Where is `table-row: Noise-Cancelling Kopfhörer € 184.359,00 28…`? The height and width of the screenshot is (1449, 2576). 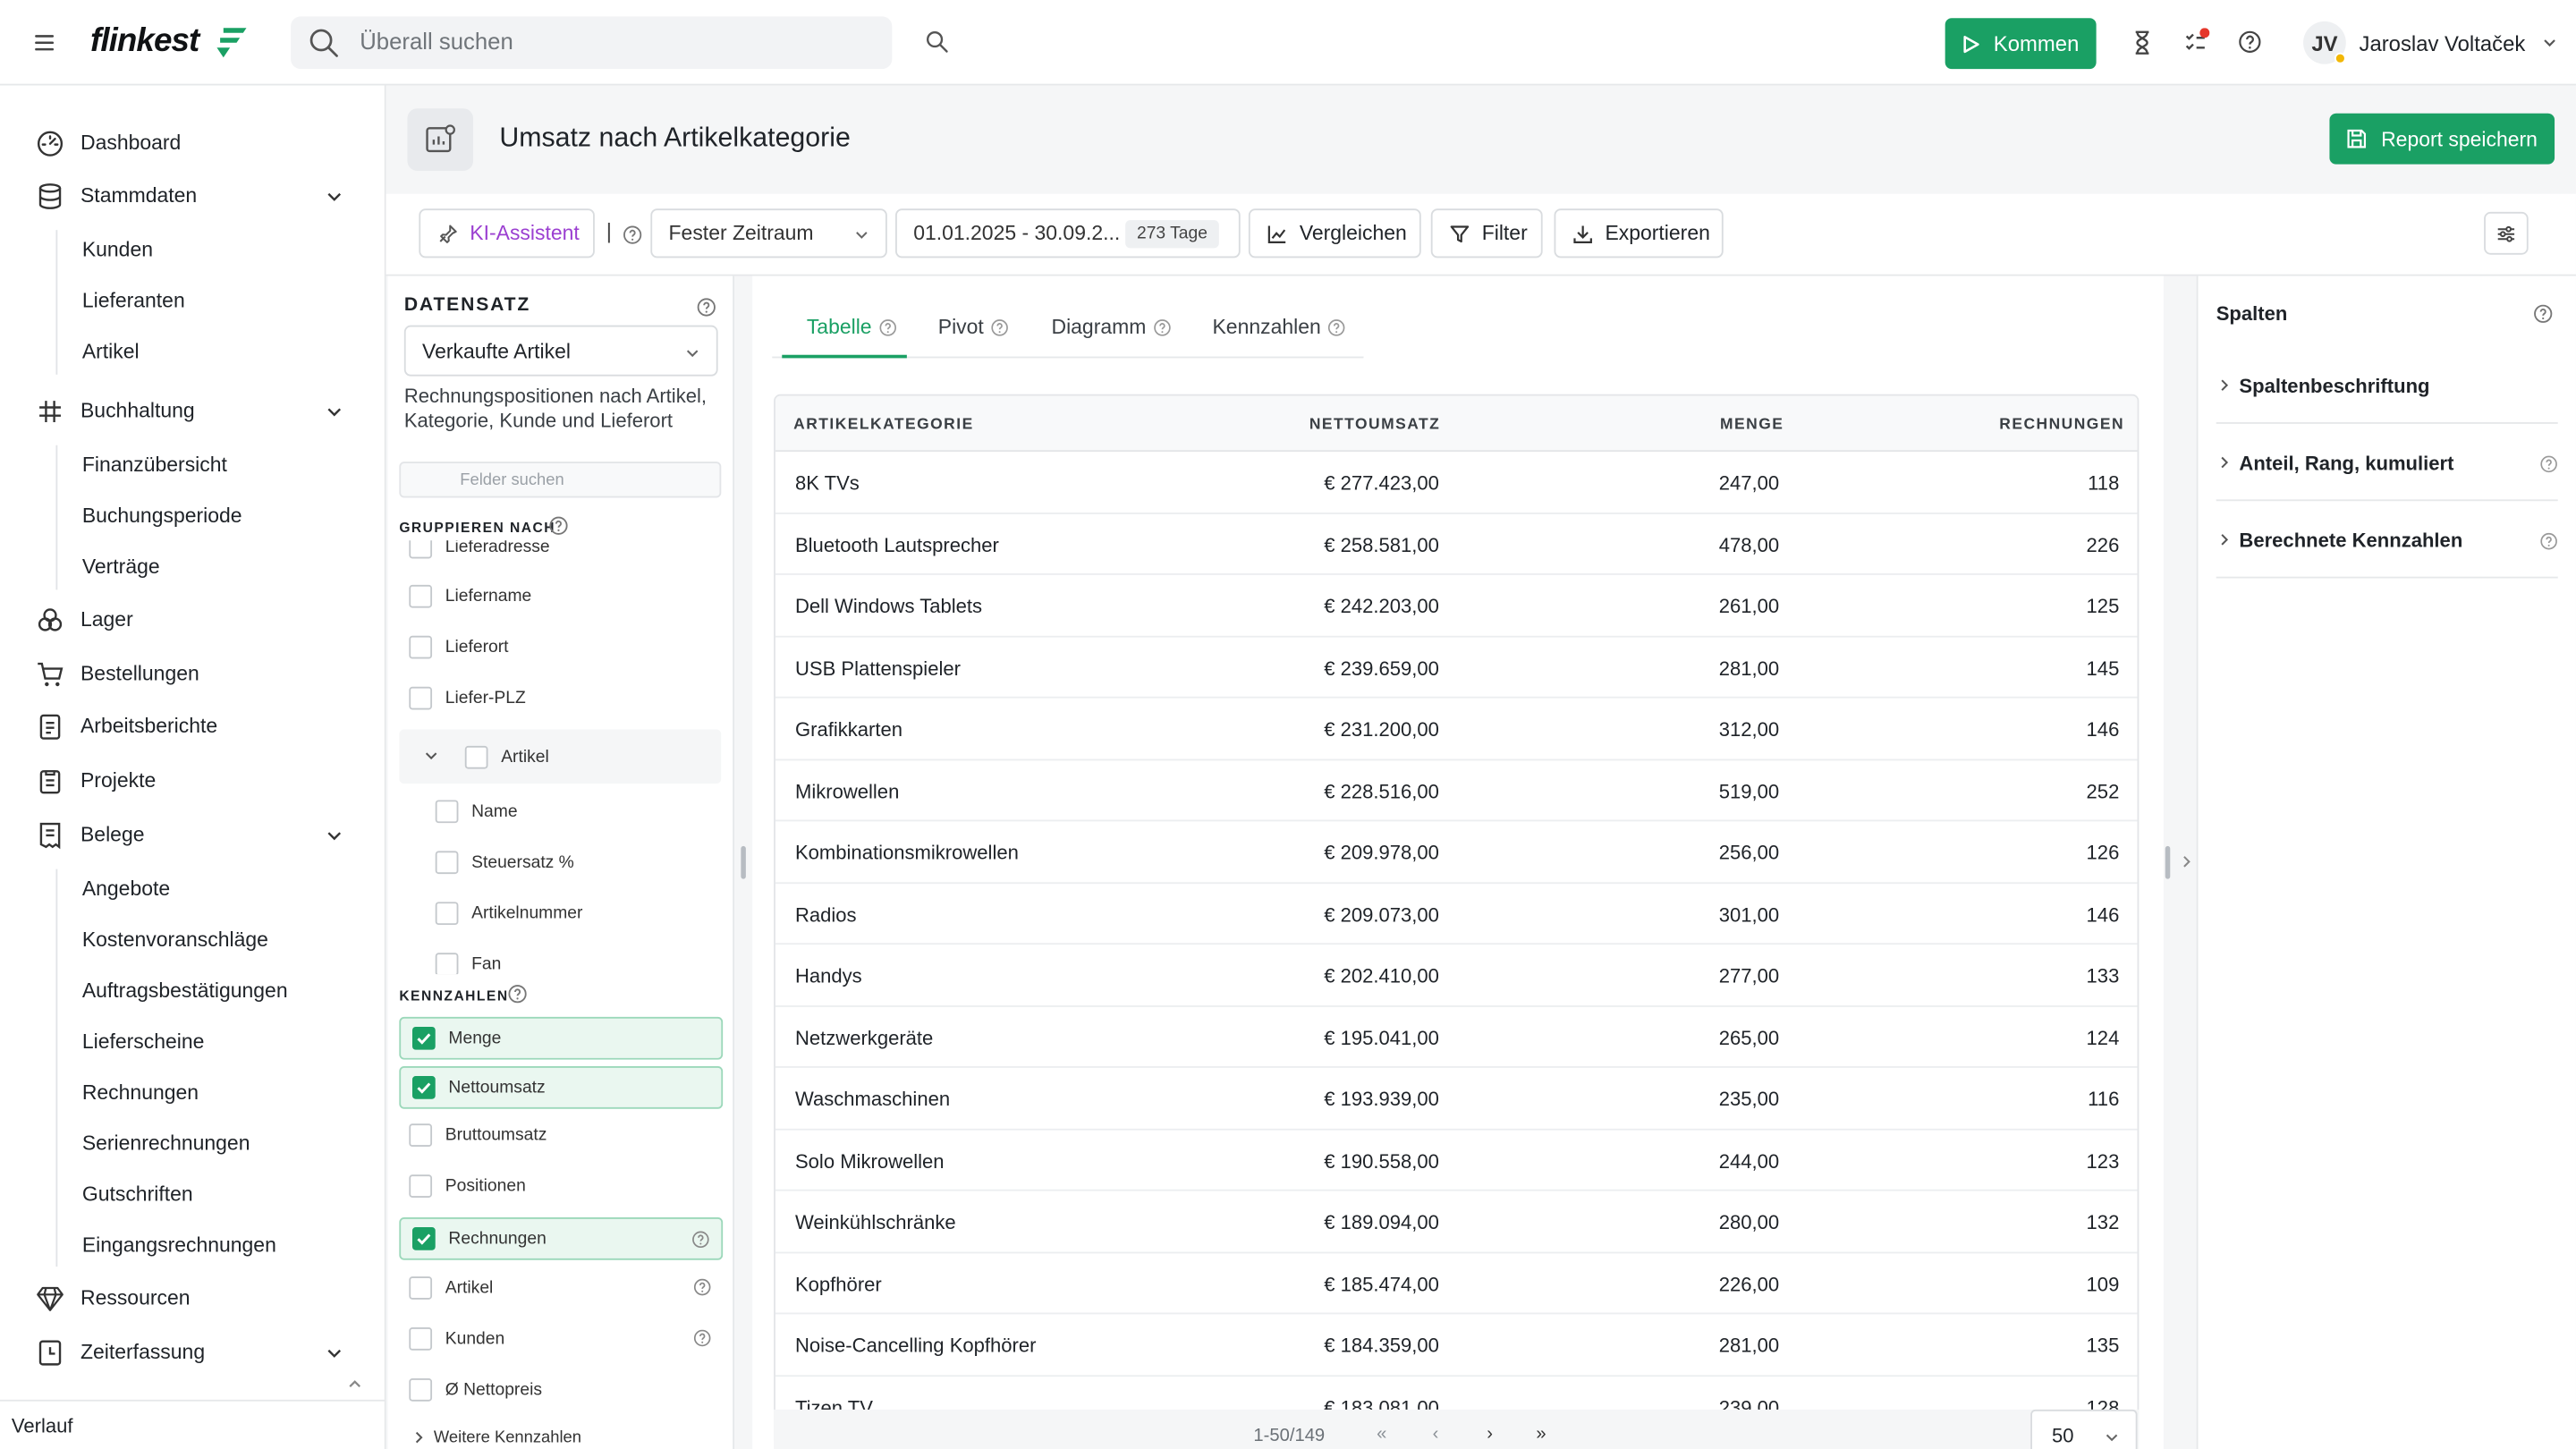 table-row: Noise-Cancelling Kopfhörer € 184.359,00 28… is located at coordinates (1456, 1345).